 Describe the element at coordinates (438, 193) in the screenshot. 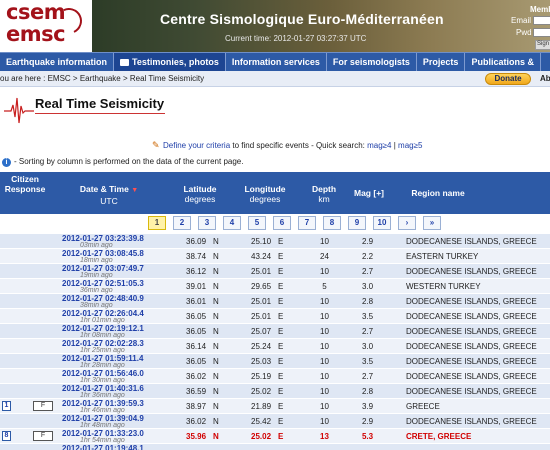

I see `col-region-name: Region name` at that location.